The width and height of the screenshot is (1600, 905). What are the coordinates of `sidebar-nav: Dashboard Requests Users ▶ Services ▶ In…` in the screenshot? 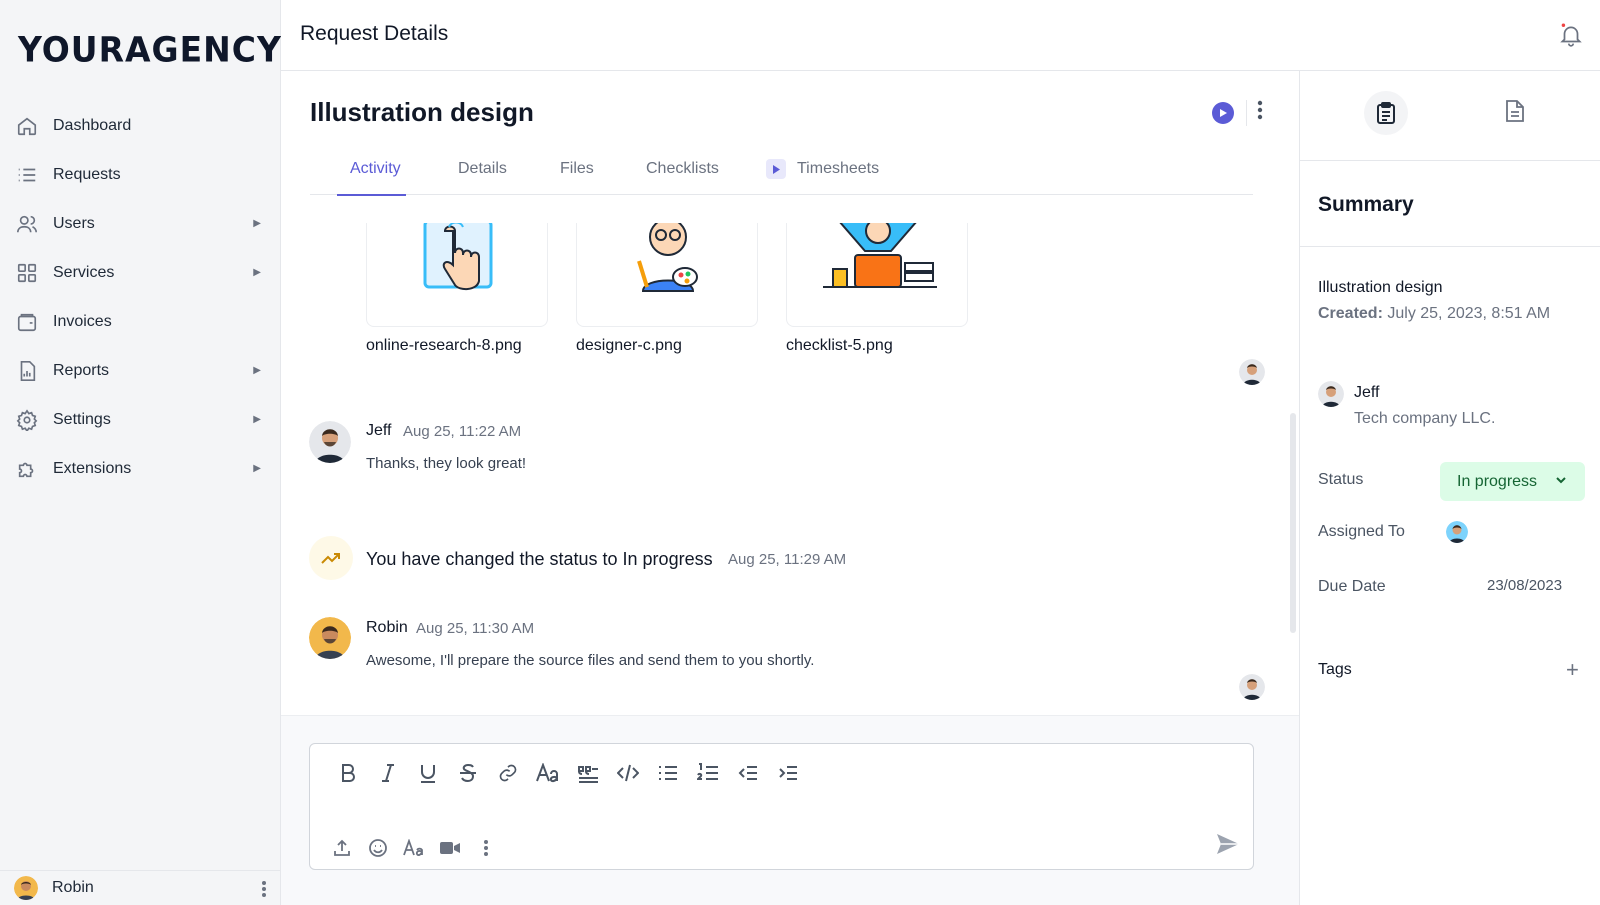 It's located at (140, 297).